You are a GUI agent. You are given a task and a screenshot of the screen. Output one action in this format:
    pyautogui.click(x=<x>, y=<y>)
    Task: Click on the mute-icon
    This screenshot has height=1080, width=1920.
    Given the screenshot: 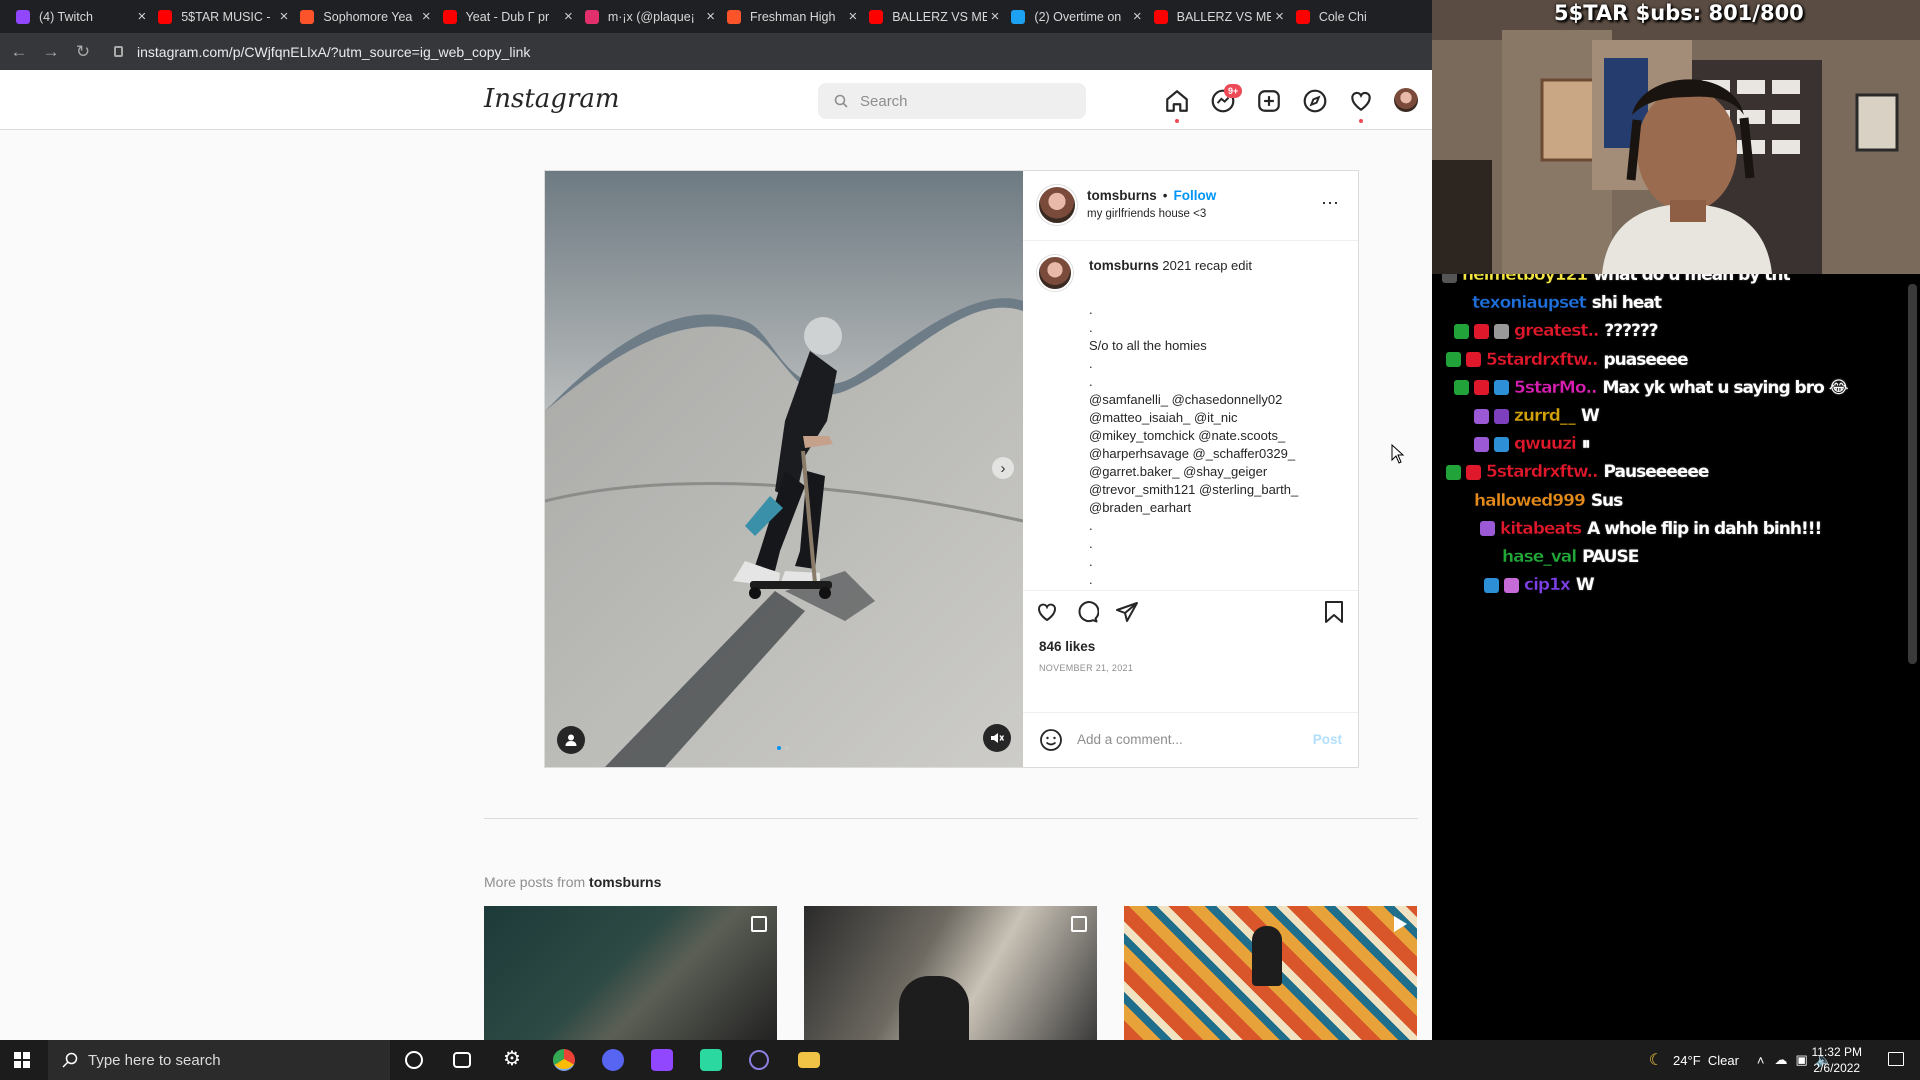 What is the action you would take?
    pyautogui.click(x=997, y=738)
    